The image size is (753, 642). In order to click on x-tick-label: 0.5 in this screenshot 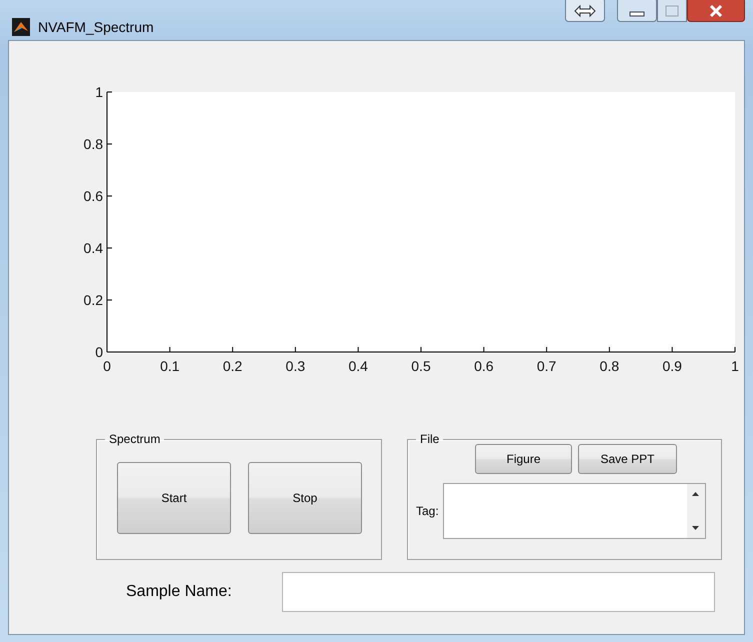, I will do `click(421, 366)`.